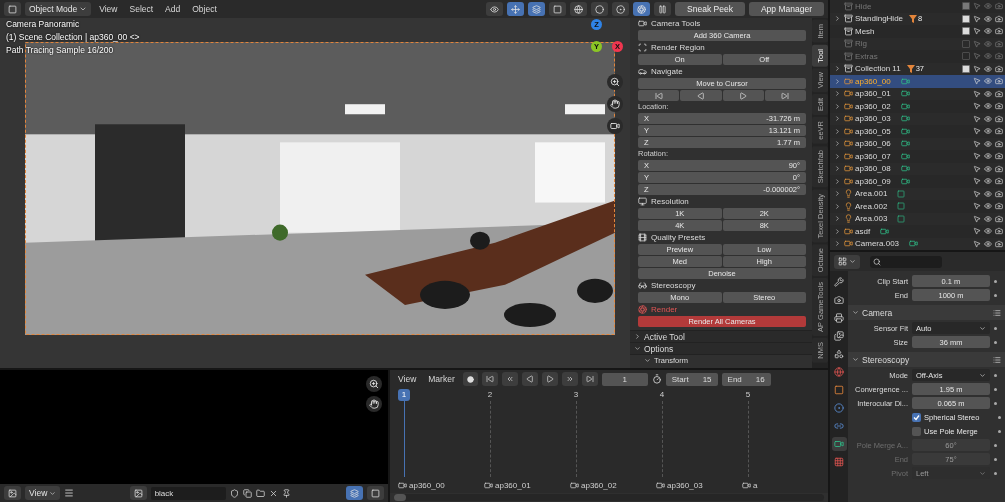 The image size is (1005, 502). What do you see at coordinates (926, 312) in the screenshot?
I see `panel-header: Camera` at bounding box center [926, 312].